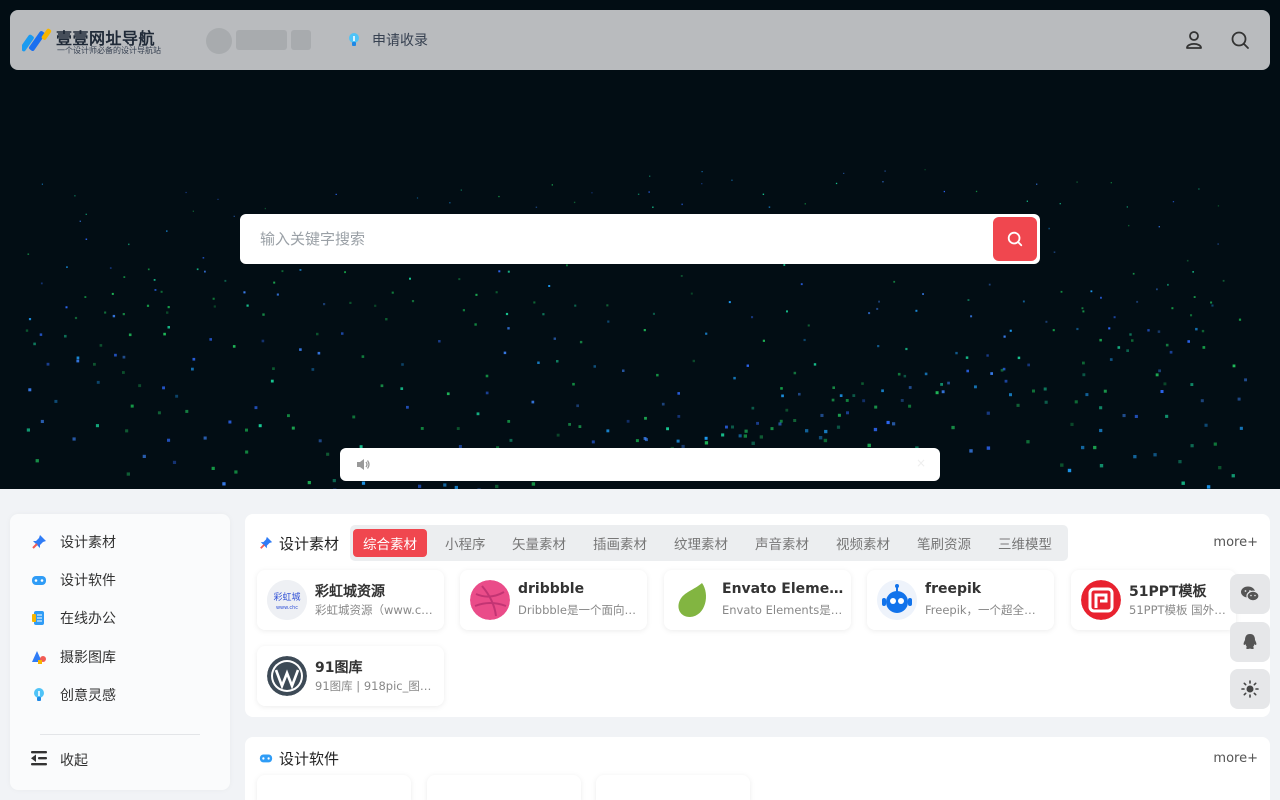 This screenshot has width=1280, height=800. I want to click on tab-sound: 声音素材, so click(782, 543).